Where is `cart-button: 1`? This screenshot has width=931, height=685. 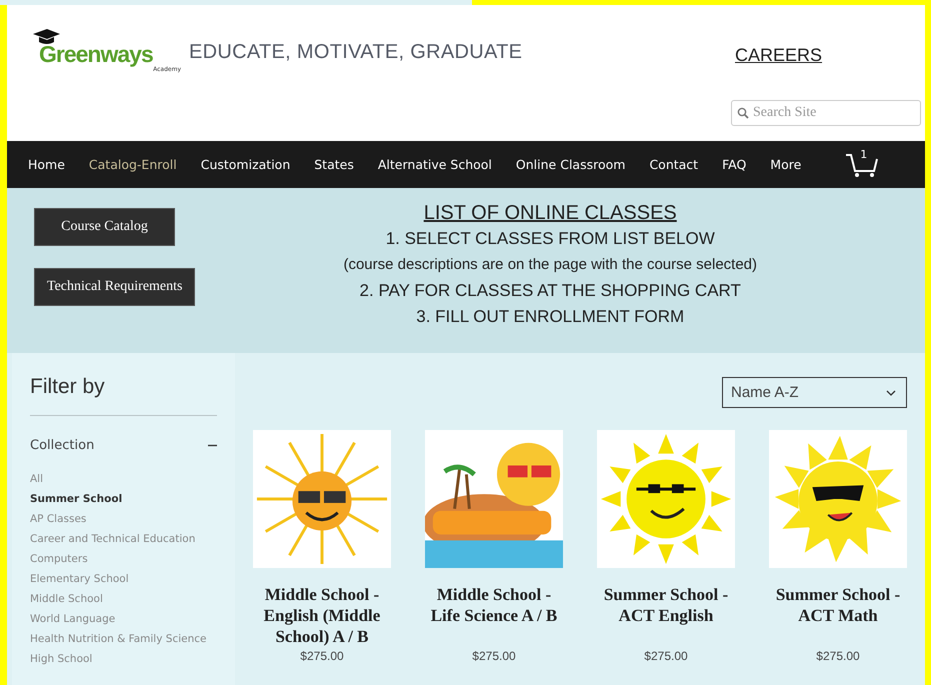
cart-button: 1 is located at coordinates (862, 165).